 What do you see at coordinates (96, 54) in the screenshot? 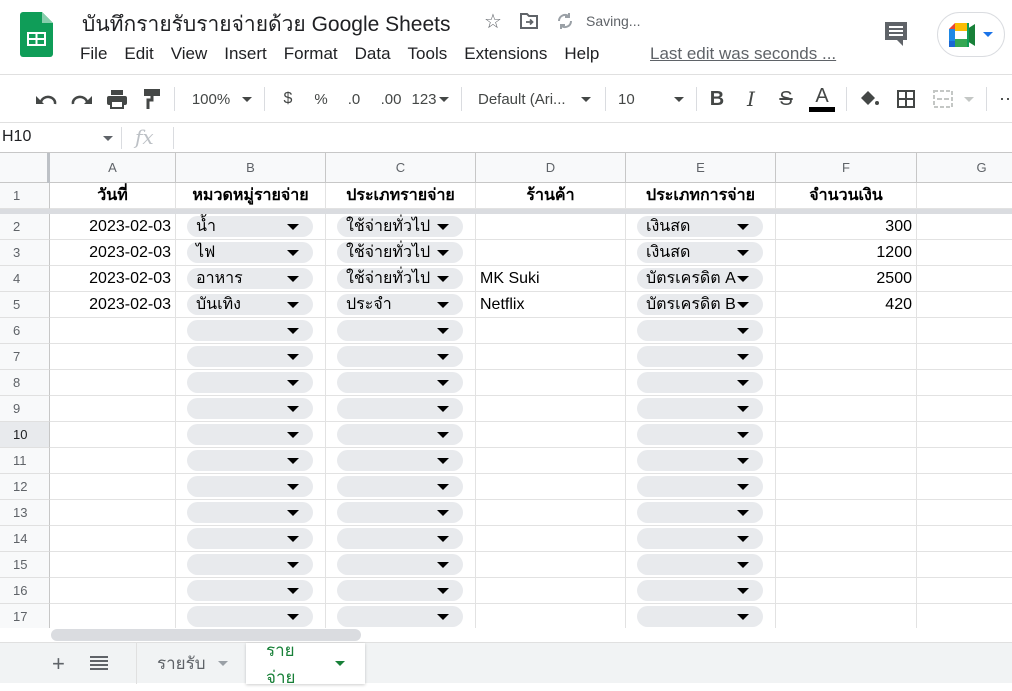
I see `menu-file: File` at bounding box center [96, 54].